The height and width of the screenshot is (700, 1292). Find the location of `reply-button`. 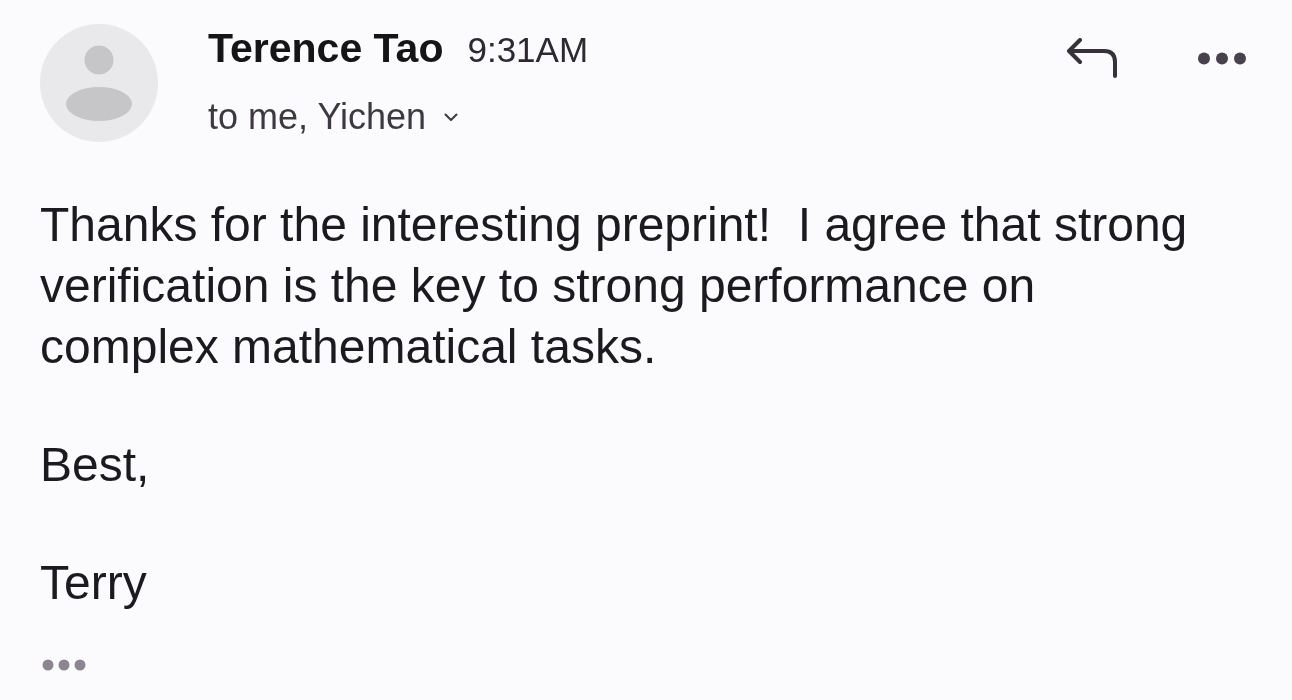

reply-button is located at coordinates (1092, 58).